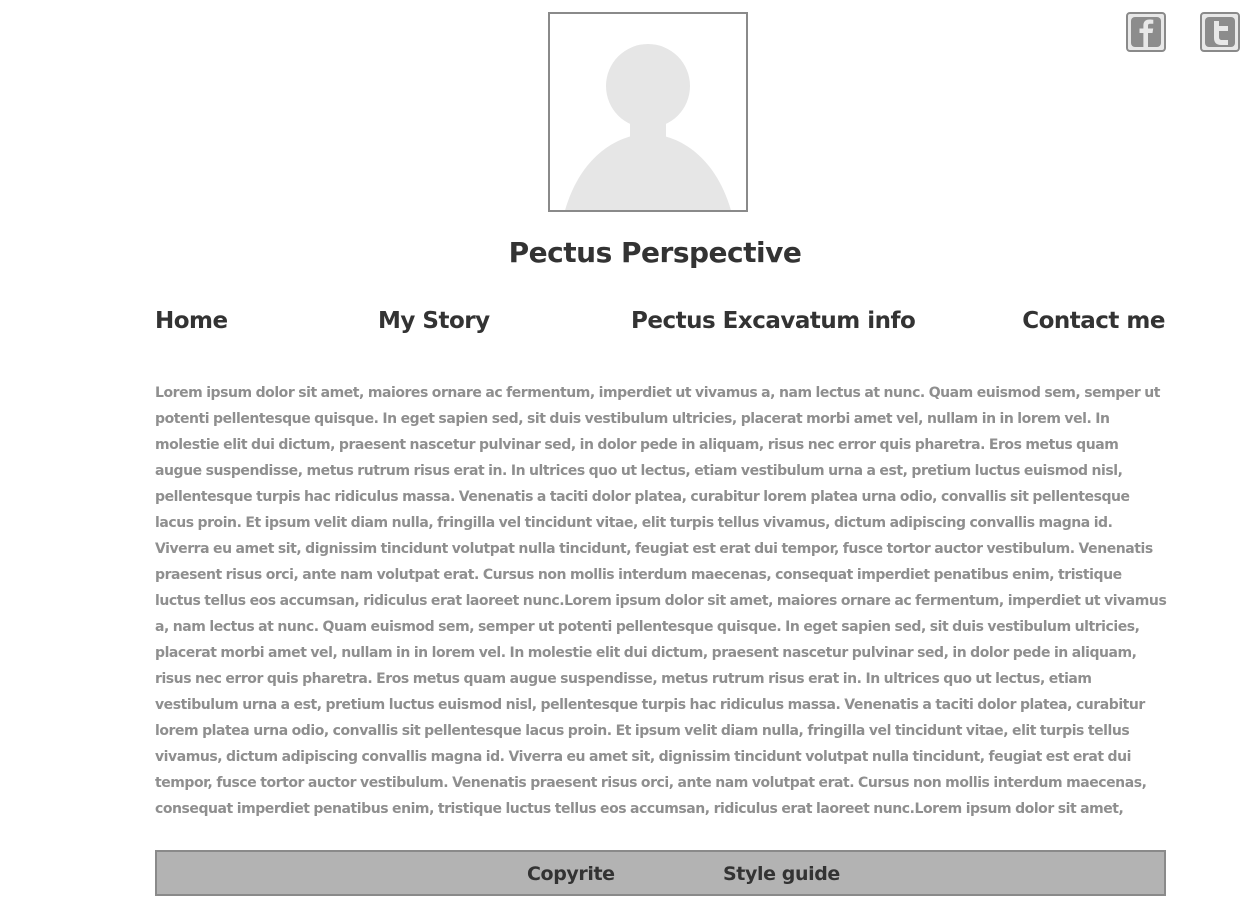 The height and width of the screenshot is (916, 1260). I want to click on footer-style-guide-link: Style guide, so click(781, 874).